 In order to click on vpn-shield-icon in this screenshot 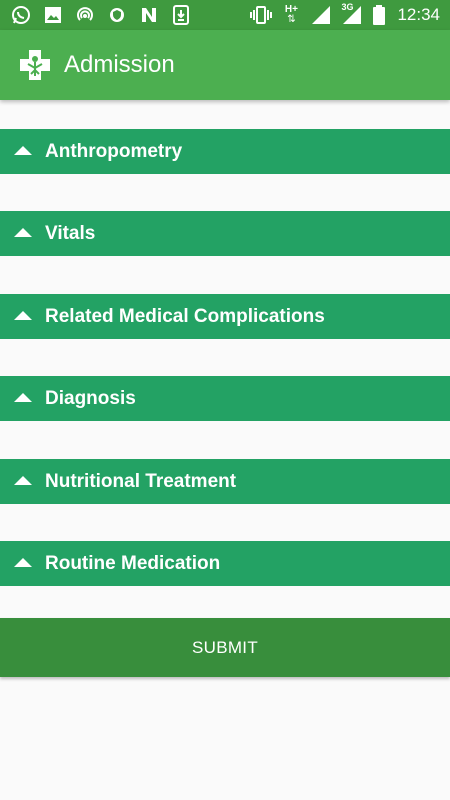, I will do `click(117, 15)`.